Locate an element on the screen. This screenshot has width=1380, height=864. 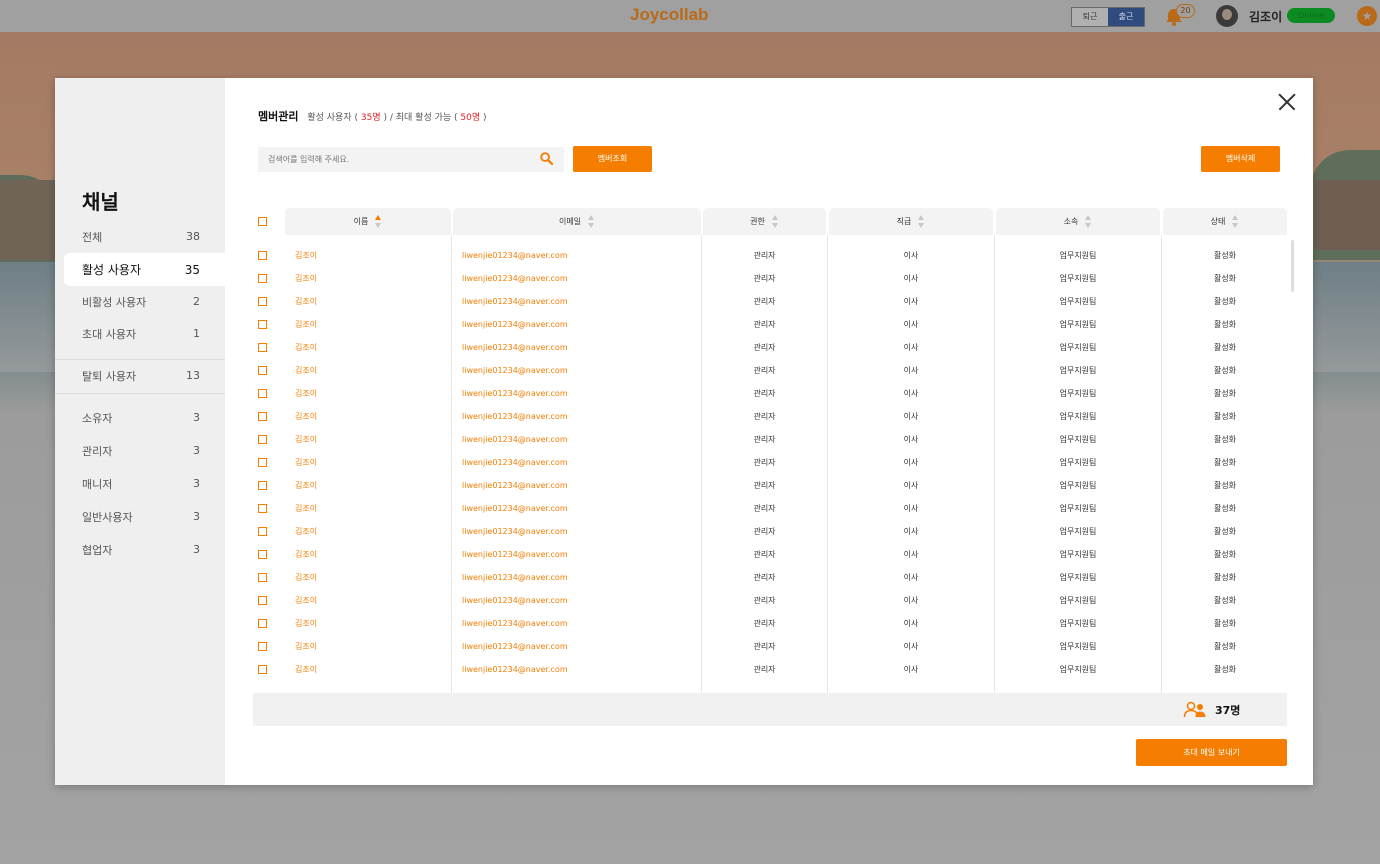
table-scrollbar is located at coordinates (1292, 266).